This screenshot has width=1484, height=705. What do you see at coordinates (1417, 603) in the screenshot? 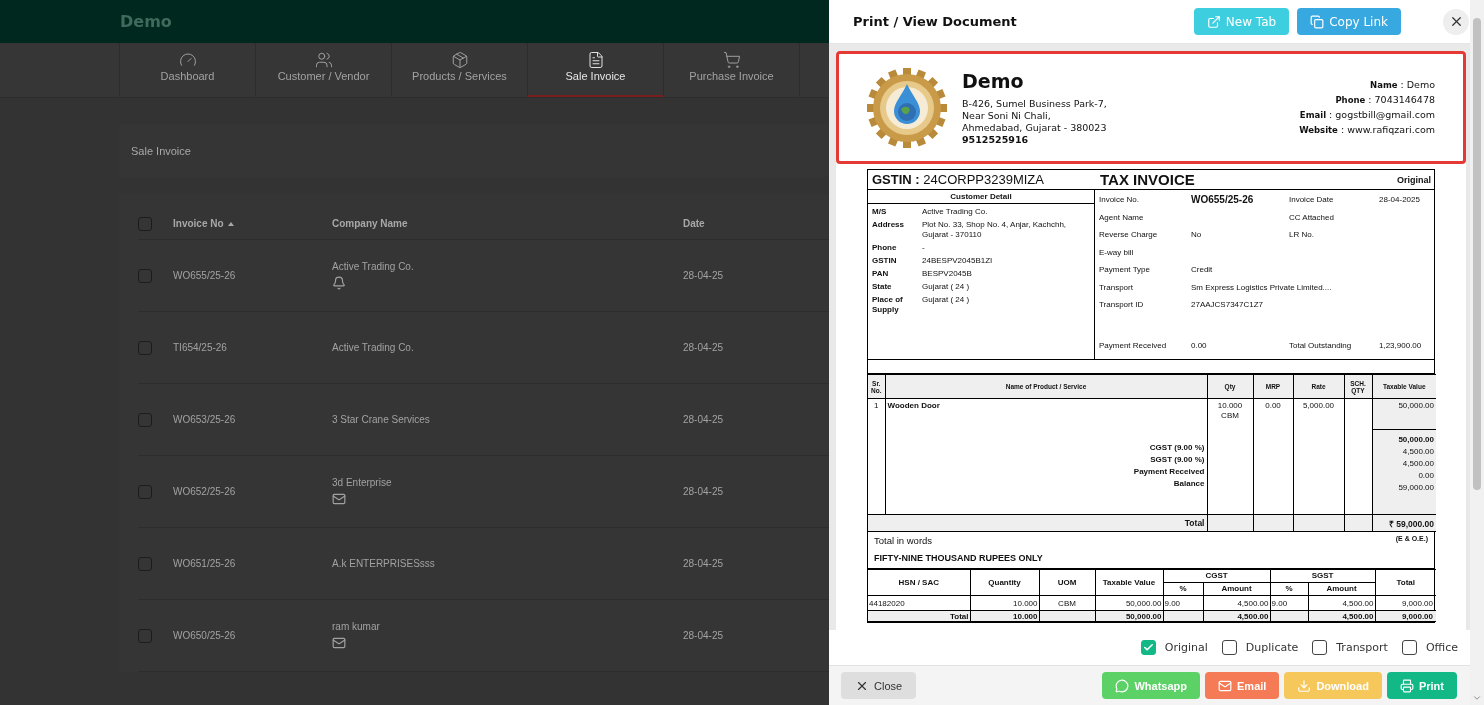
I see `table-cell: 9,000.00` at bounding box center [1417, 603].